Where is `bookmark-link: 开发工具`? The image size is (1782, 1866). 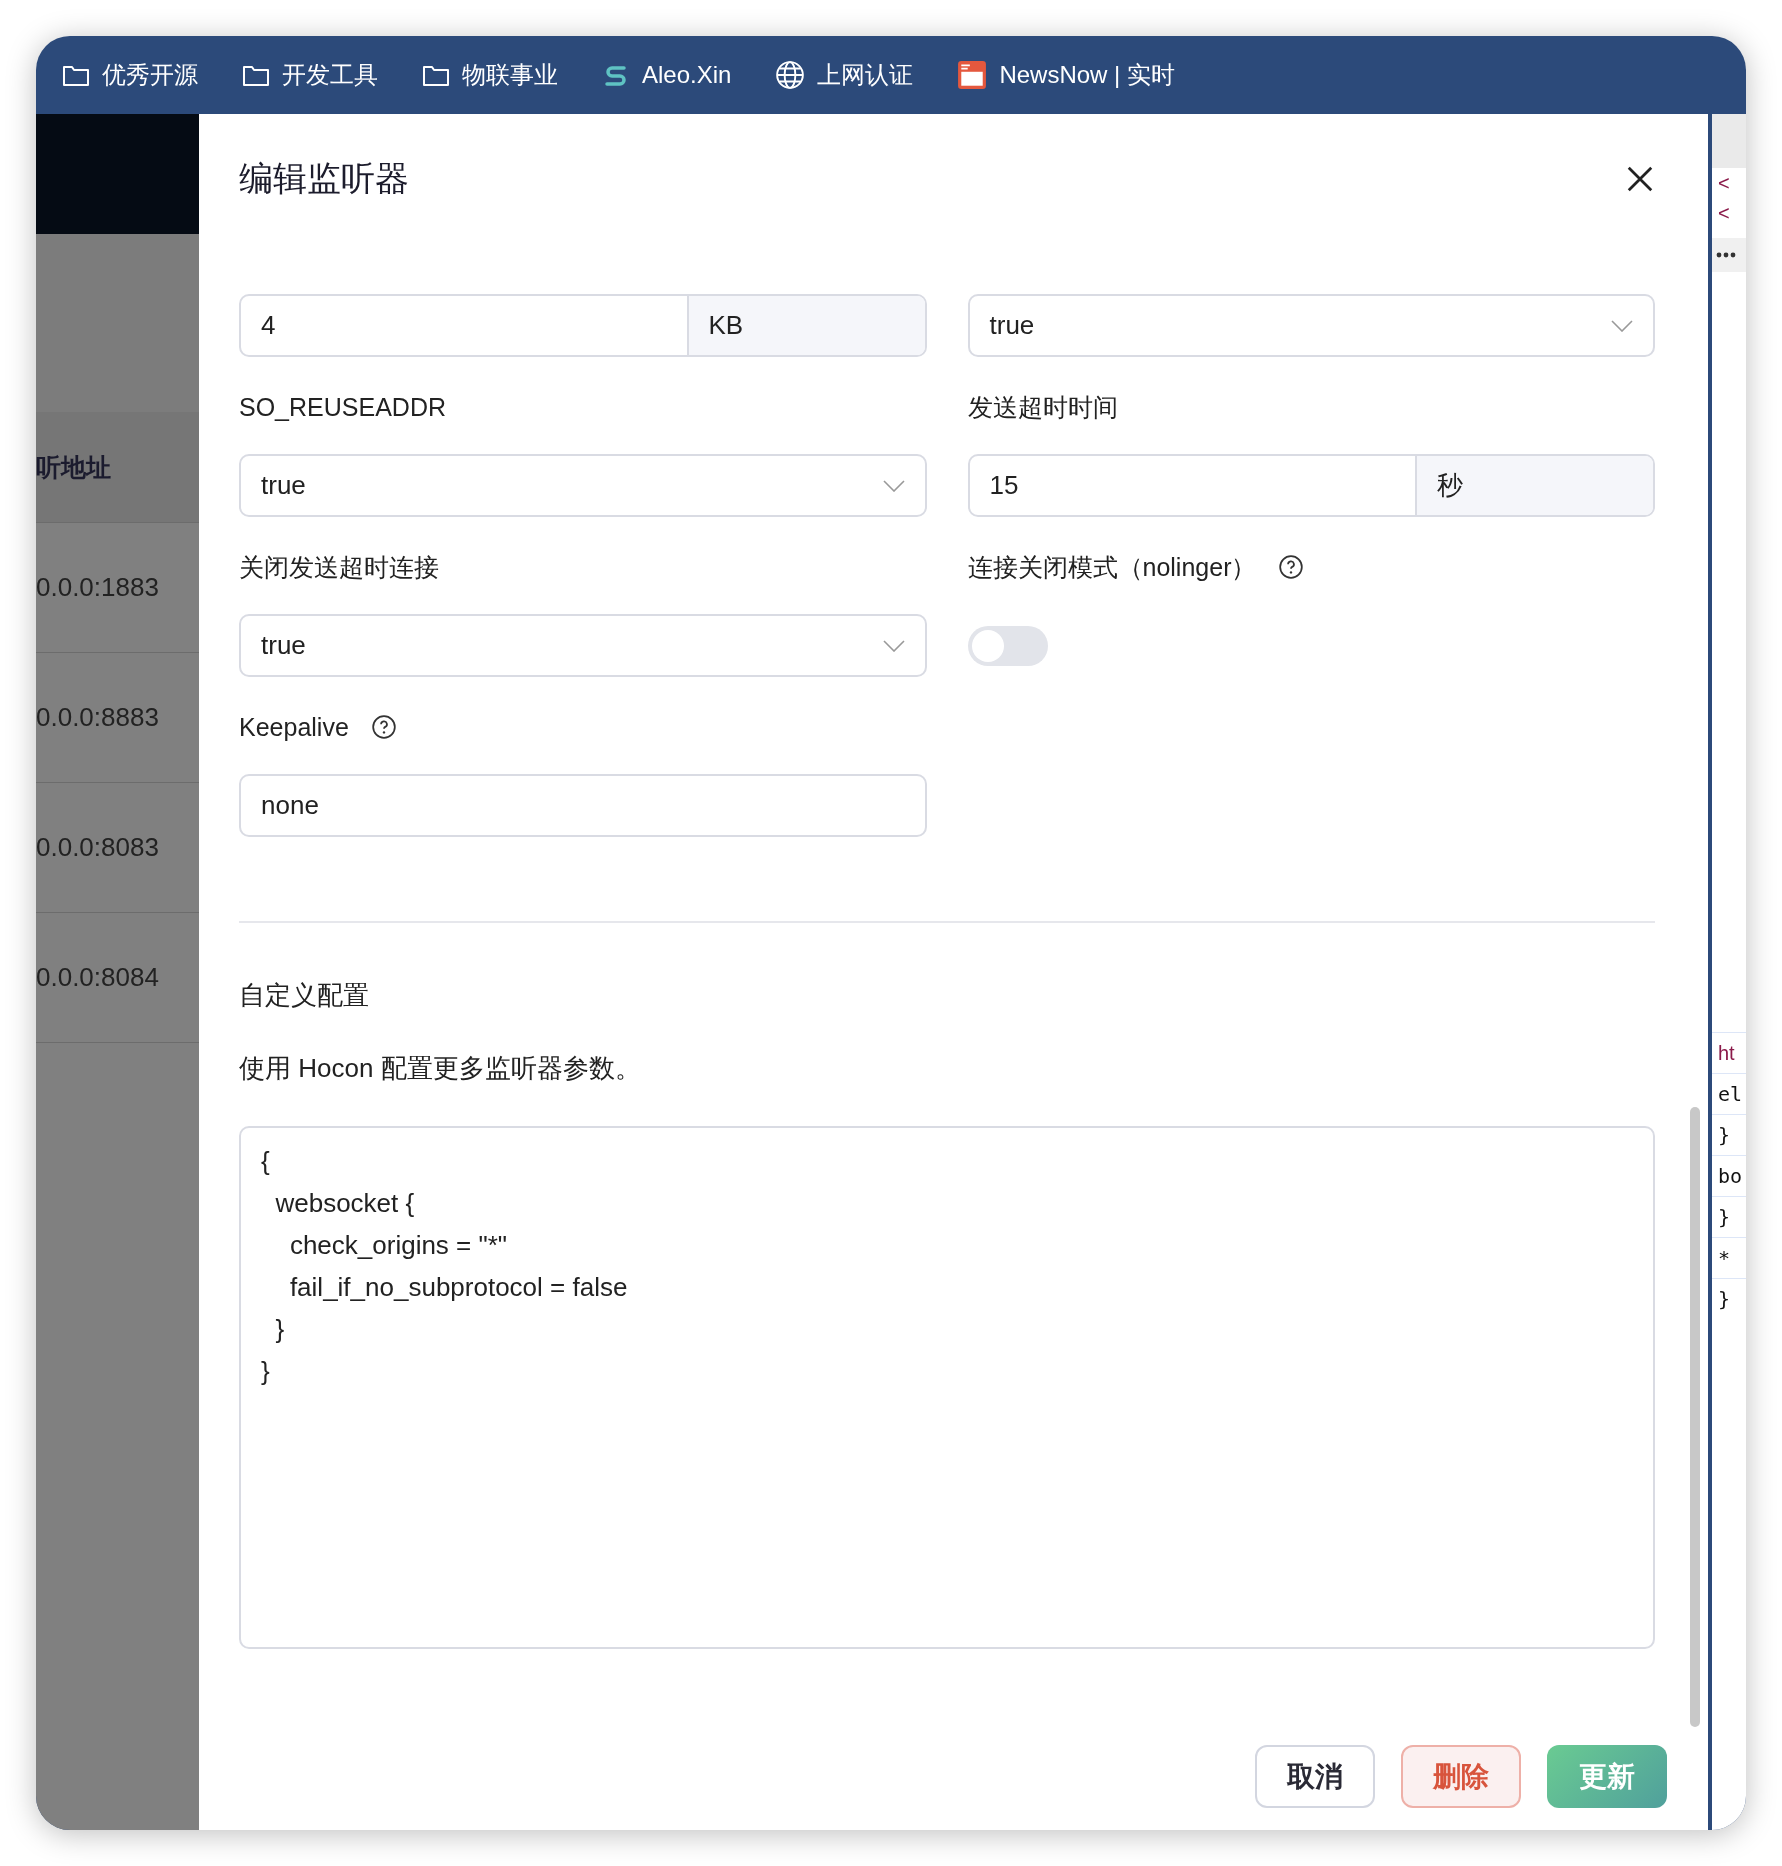
bookmark-link: 开发工具 is located at coordinates (310, 75).